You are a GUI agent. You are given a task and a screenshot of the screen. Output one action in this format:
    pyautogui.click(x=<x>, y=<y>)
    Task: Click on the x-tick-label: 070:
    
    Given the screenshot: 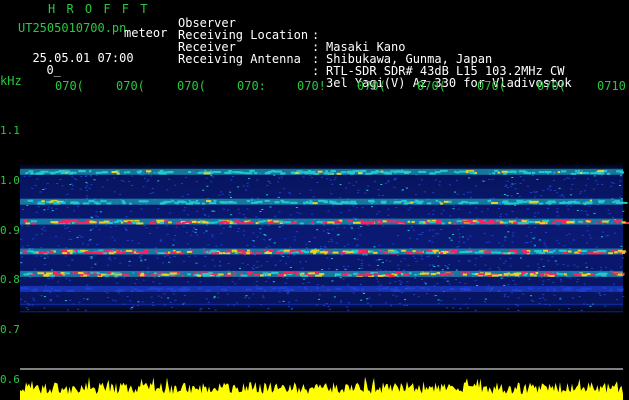 What is the action you would take?
    pyautogui.click(x=251, y=86)
    